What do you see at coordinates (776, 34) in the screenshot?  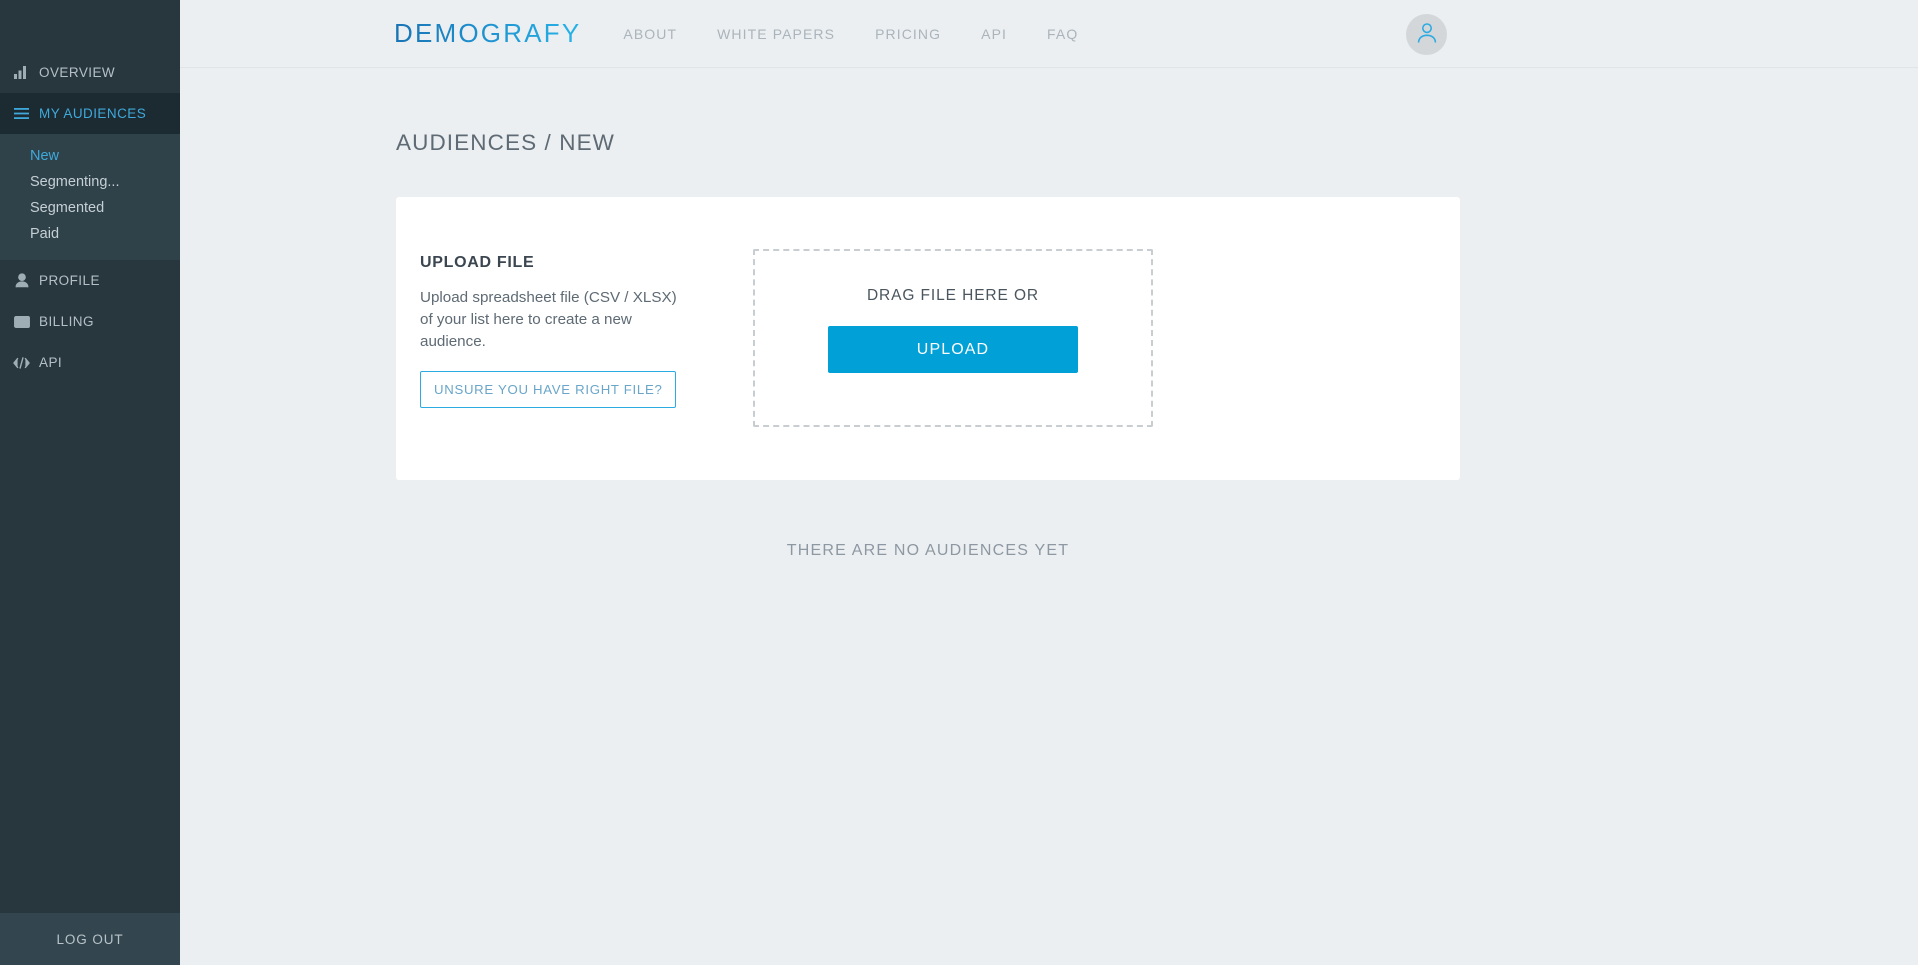 I see `nav-link-white-papers: White Papers` at bounding box center [776, 34].